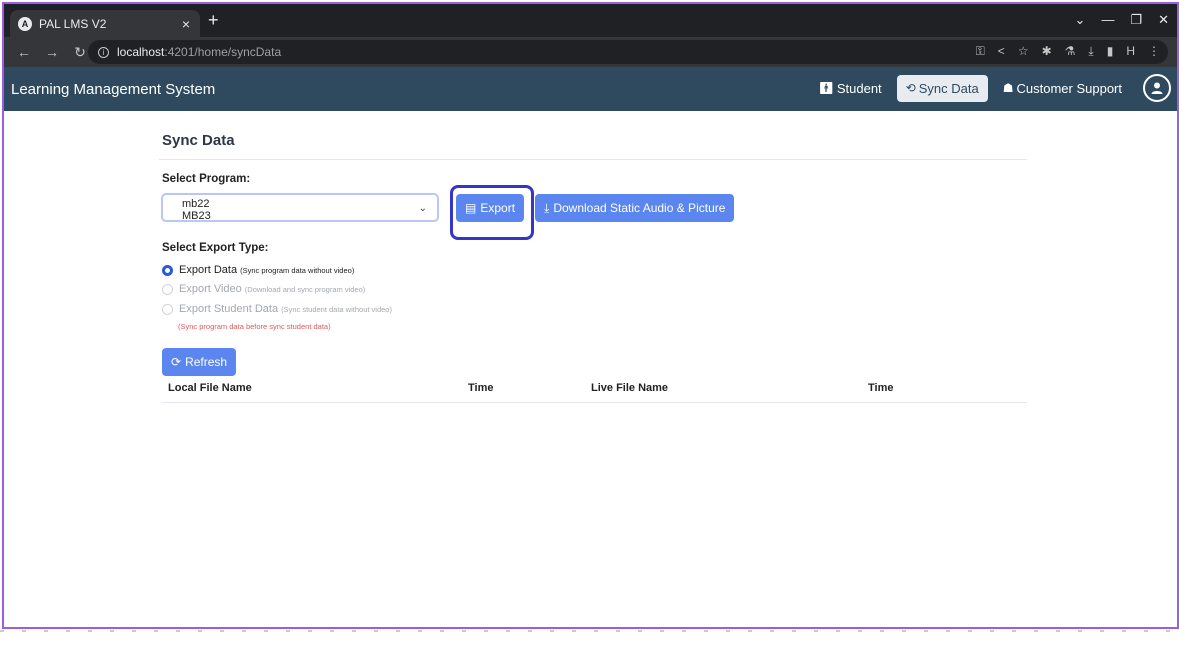 The height and width of the screenshot is (648, 1179). I want to click on nav-customer-support-label: Customer Support, so click(1069, 88).